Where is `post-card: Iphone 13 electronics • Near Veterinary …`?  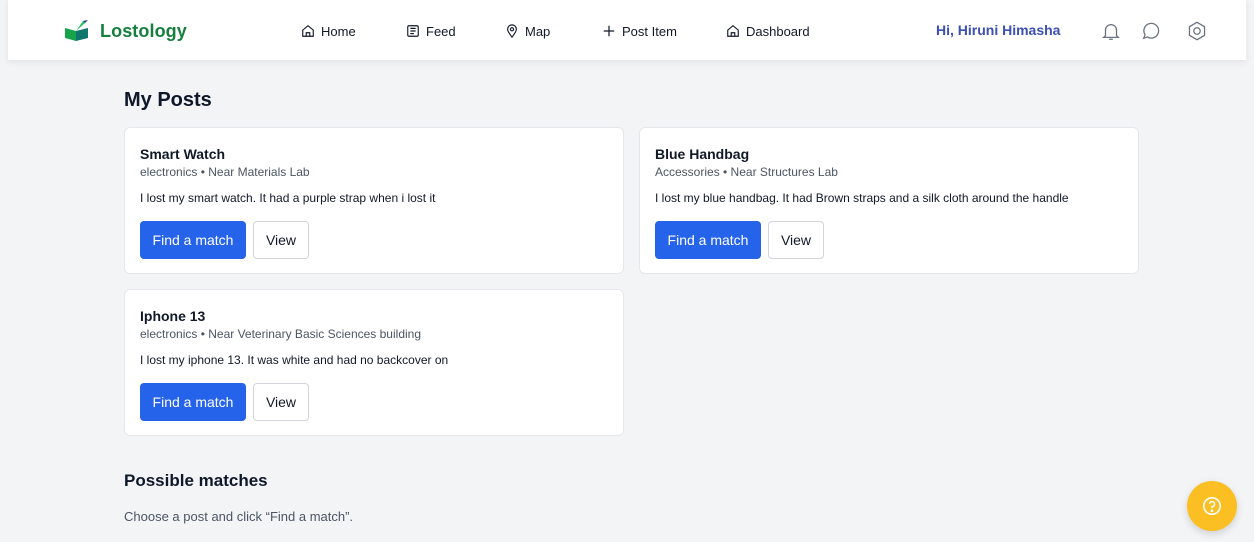 post-card: Iphone 13 electronics • Near Veterinary … is located at coordinates (374, 362).